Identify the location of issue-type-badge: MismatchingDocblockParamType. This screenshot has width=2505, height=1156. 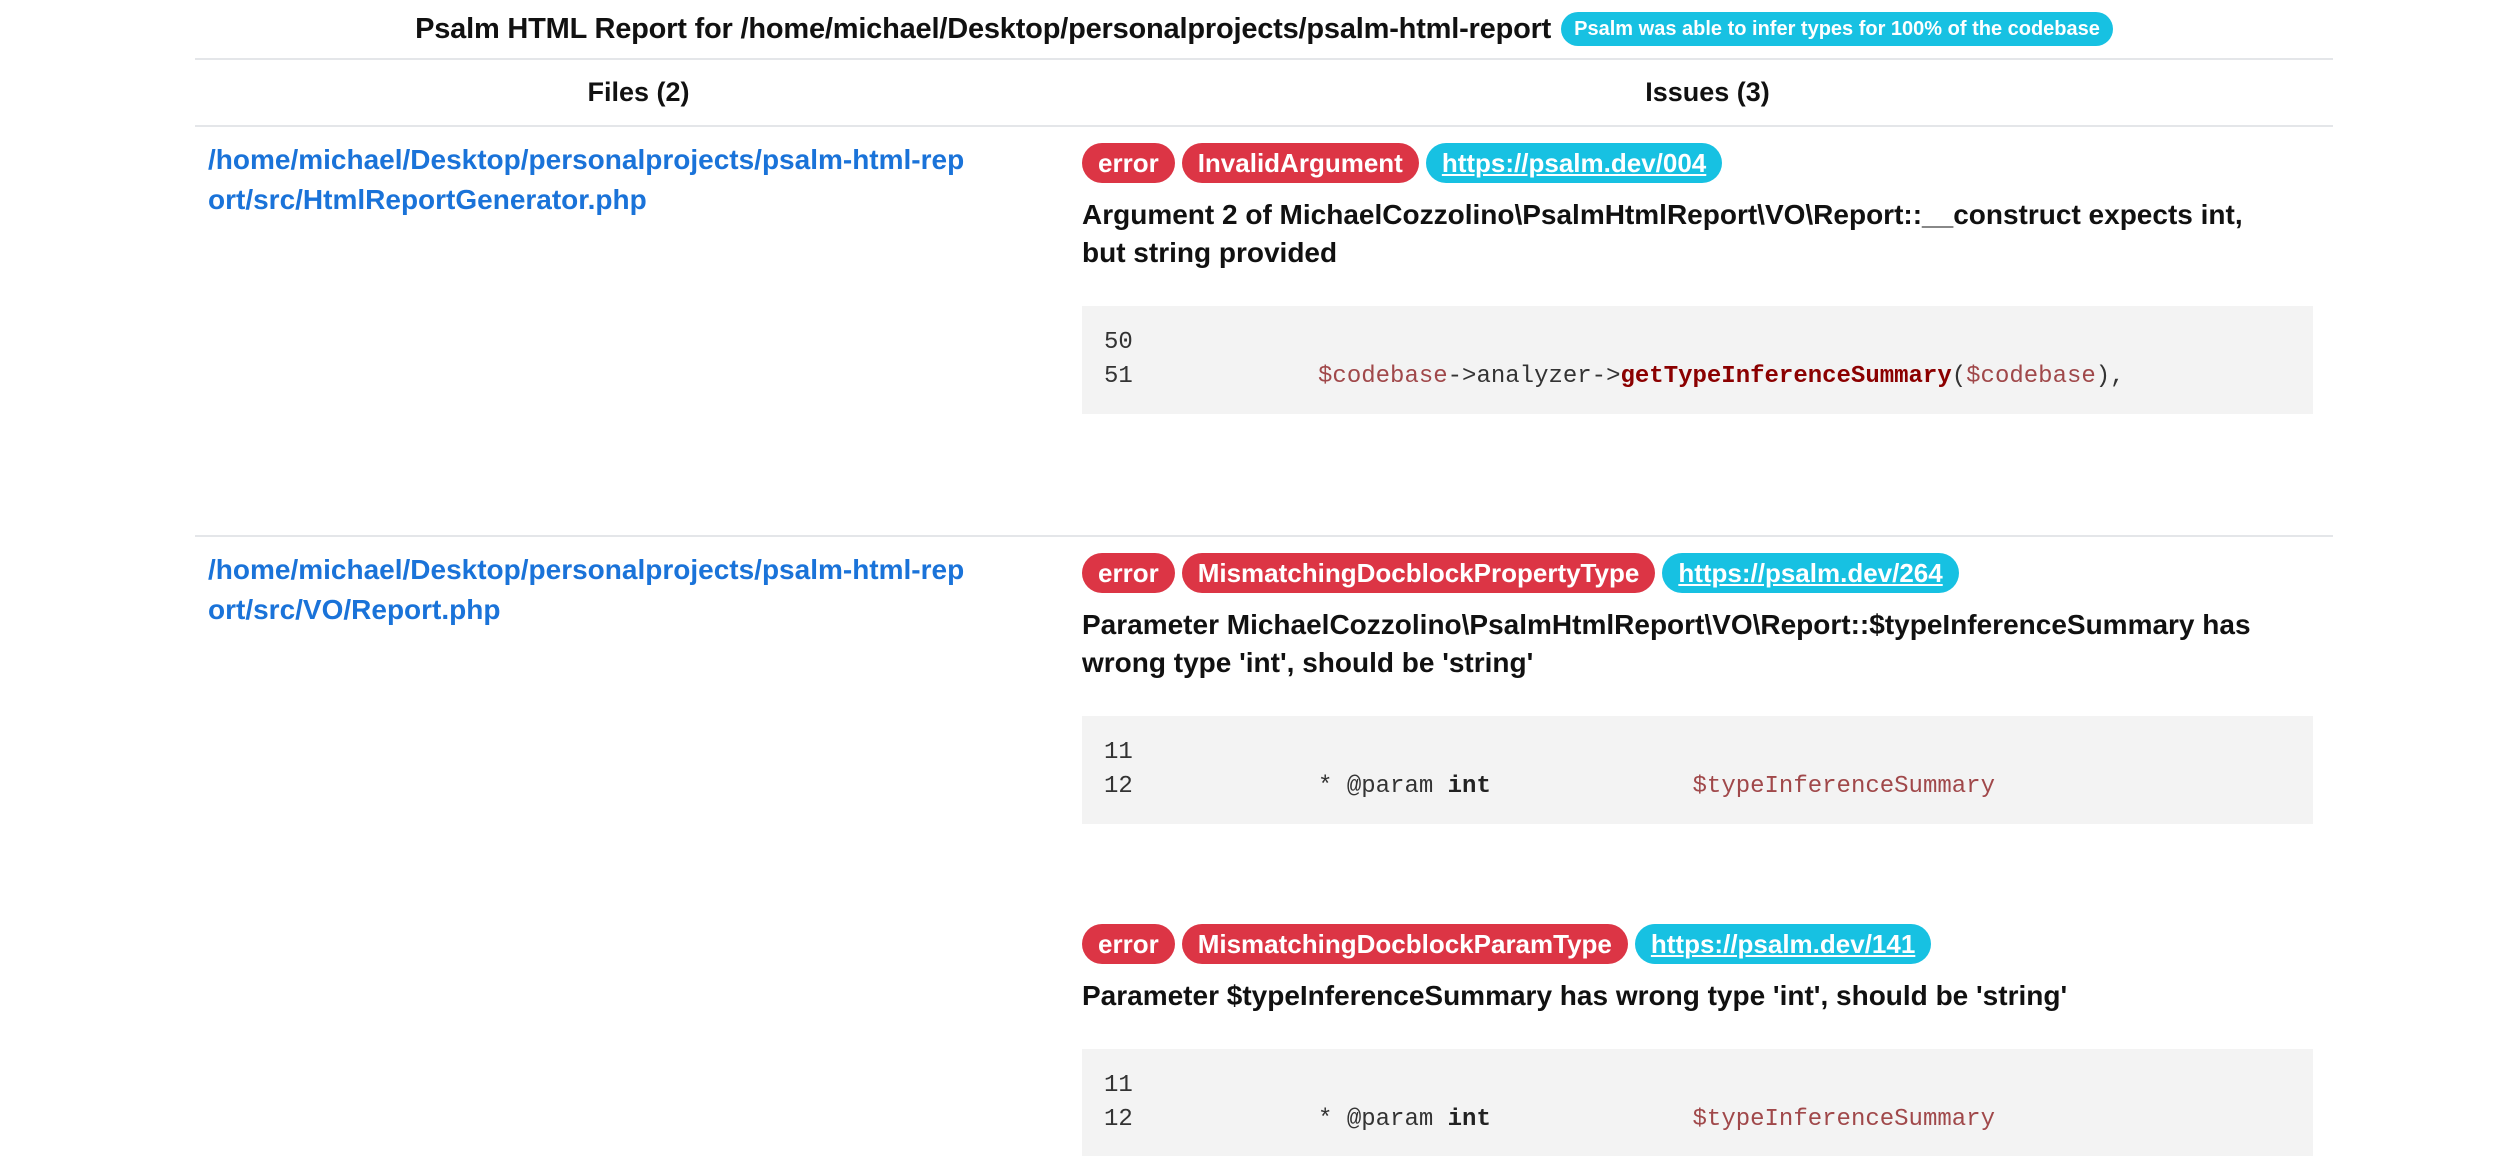
(1404, 944).